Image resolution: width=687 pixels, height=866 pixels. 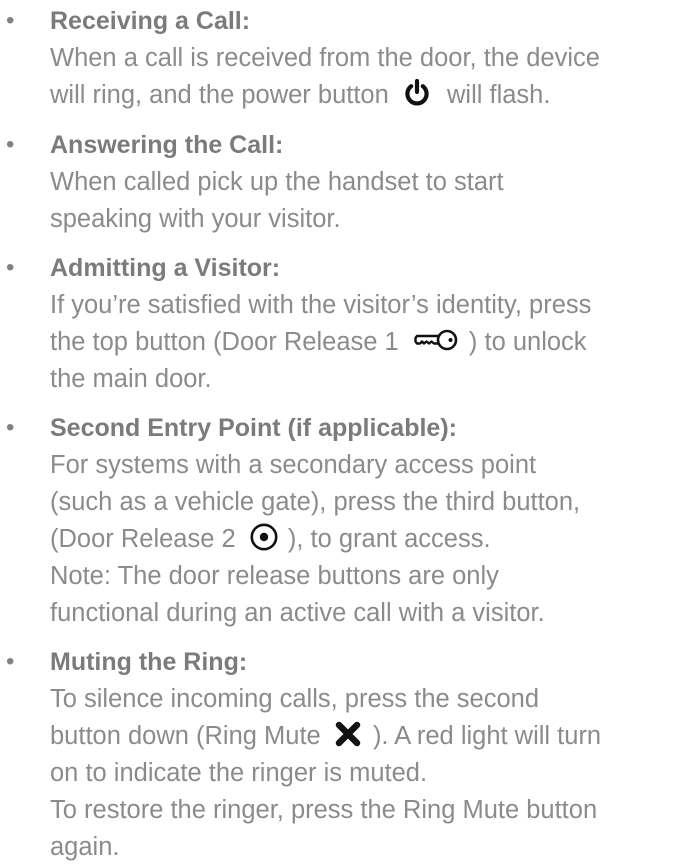 What do you see at coordinates (527, 342) in the screenshot?
I see `text-segment: ) to unlock` at bounding box center [527, 342].